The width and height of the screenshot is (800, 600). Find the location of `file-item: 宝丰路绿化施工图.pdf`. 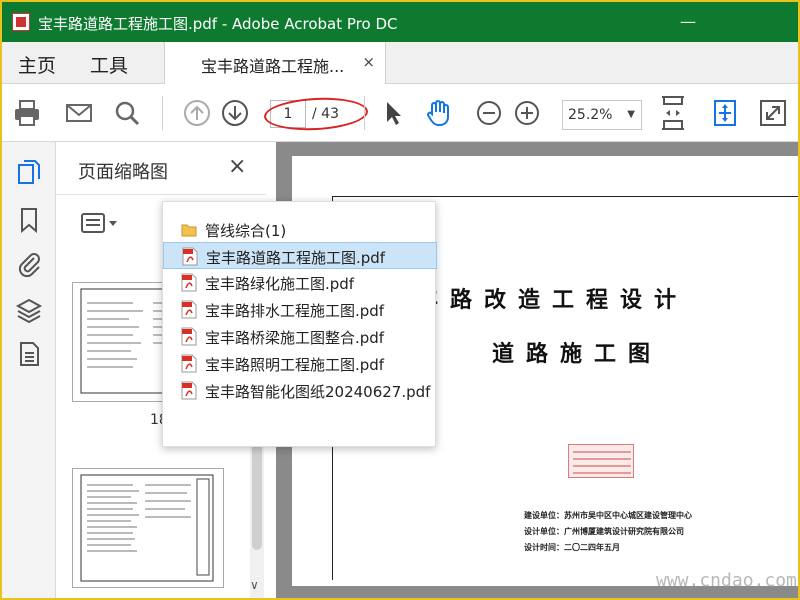

file-item: 宝丰路绿化施工图.pdf is located at coordinates (300, 282).